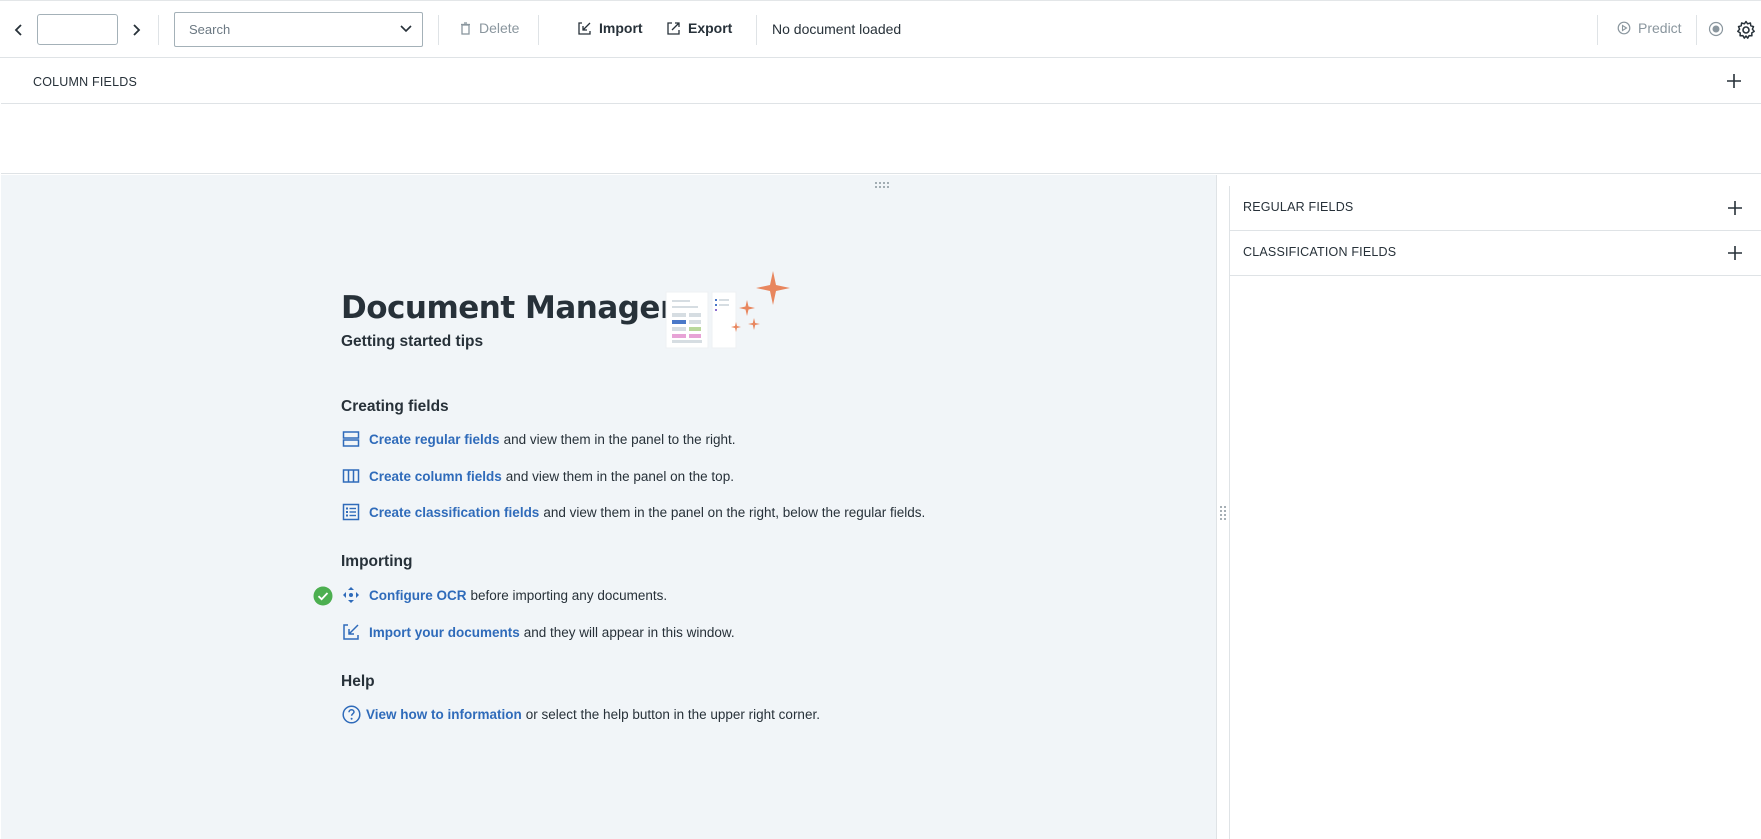 Image resolution: width=1761 pixels, height=839 pixels. What do you see at coordinates (621, 28) in the screenshot?
I see `import-label: Import` at bounding box center [621, 28].